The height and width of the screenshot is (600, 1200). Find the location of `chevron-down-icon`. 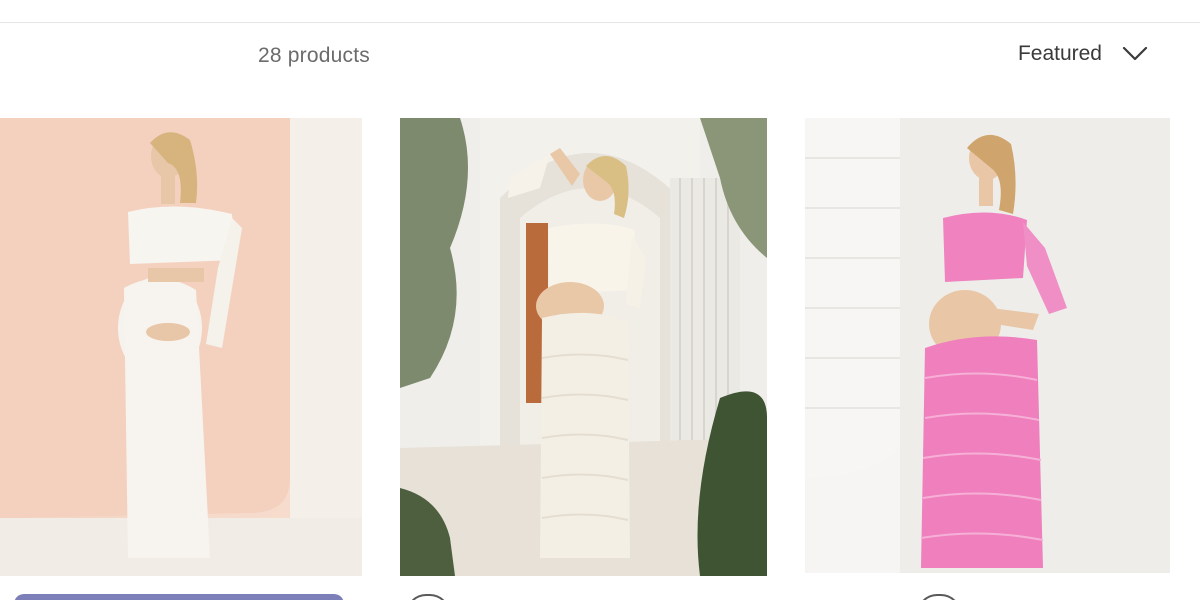

chevron-down-icon is located at coordinates (1135, 53).